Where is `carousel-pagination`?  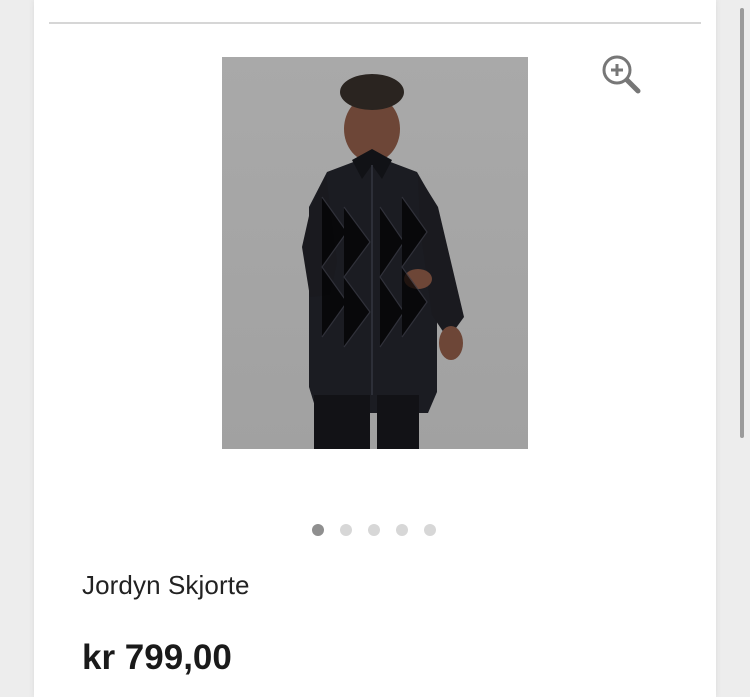 carousel-pagination is located at coordinates (374, 530).